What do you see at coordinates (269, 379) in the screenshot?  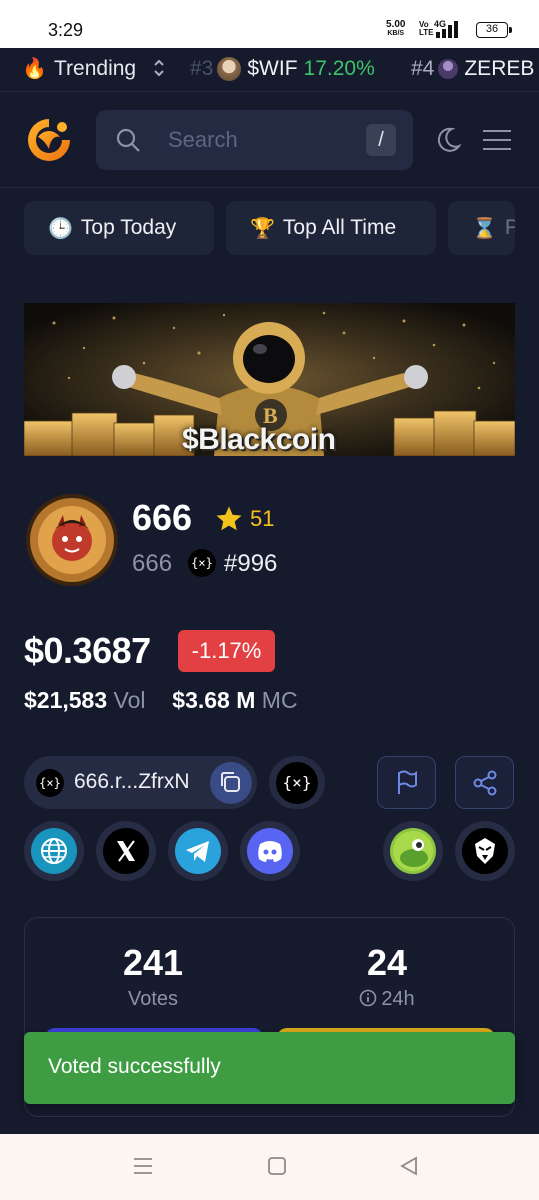 I see `promo-banner: B $Blackcoin` at bounding box center [269, 379].